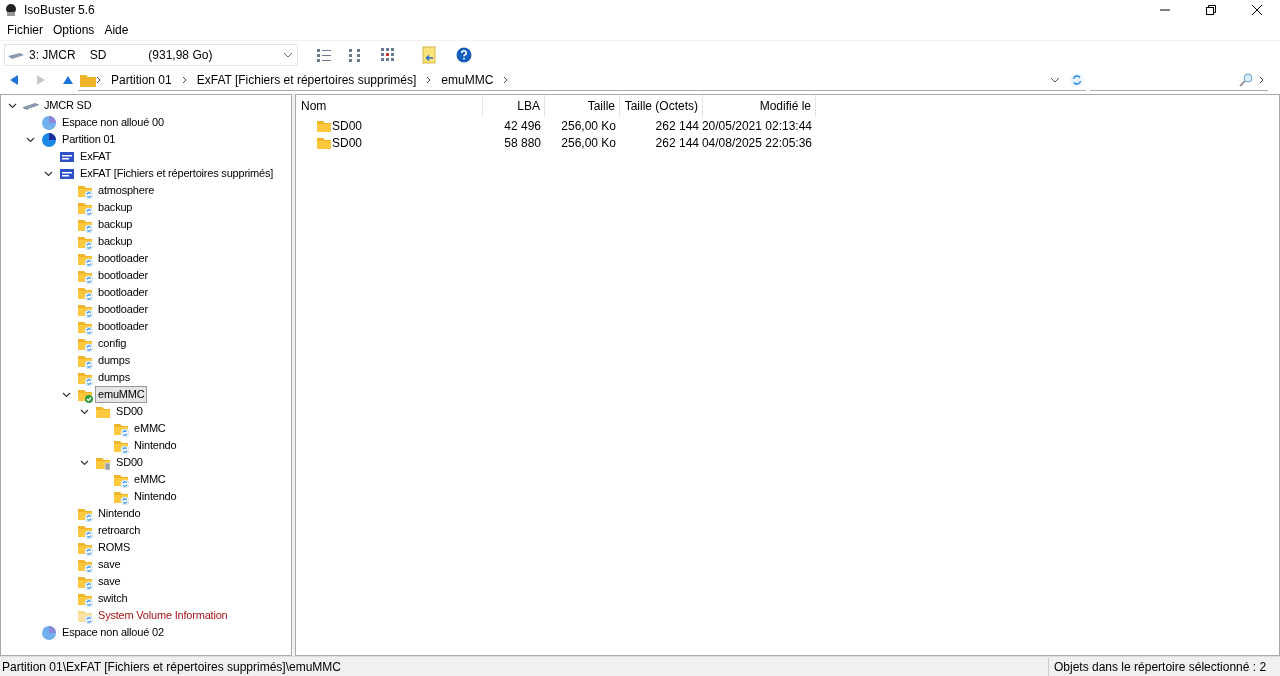 The width and height of the screenshot is (1280, 676). I want to click on tree-item: config, so click(112, 343).